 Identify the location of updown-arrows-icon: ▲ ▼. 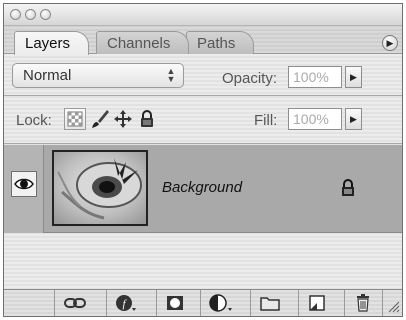
(171, 75).